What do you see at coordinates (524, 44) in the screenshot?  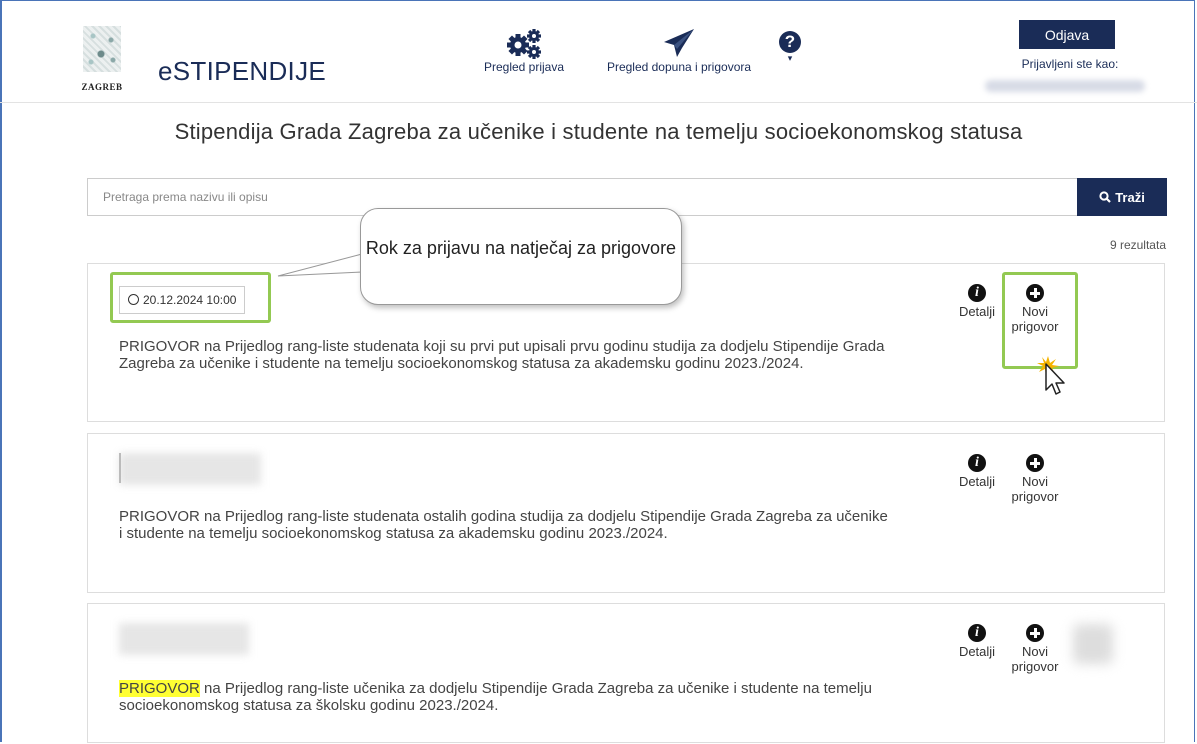 I see `gears-icon` at bounding box center [524, 44].